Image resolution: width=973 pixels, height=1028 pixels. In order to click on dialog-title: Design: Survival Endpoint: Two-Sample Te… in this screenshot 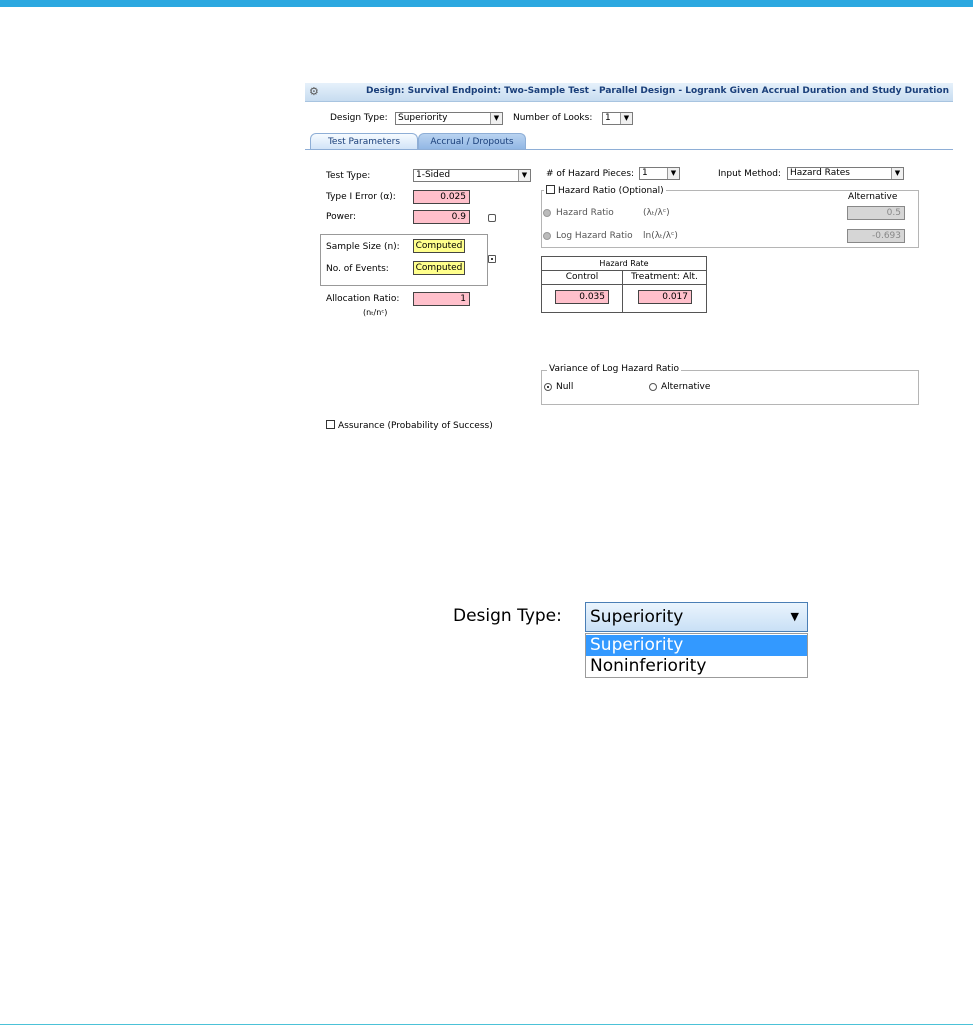, I will do `click(657, 91)`.